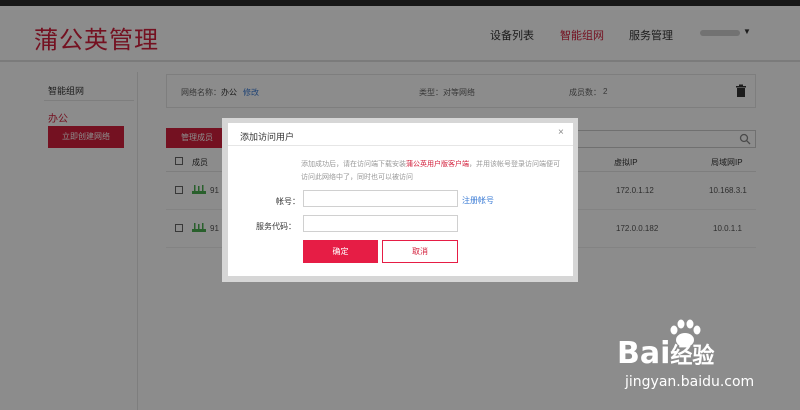 The height and width of the screenshot is (410, 800). What do you see at coordinates (267, 137) in the screenshot?
I see `dialog-title: 添加访问用户` at bounding box center [267, 137].